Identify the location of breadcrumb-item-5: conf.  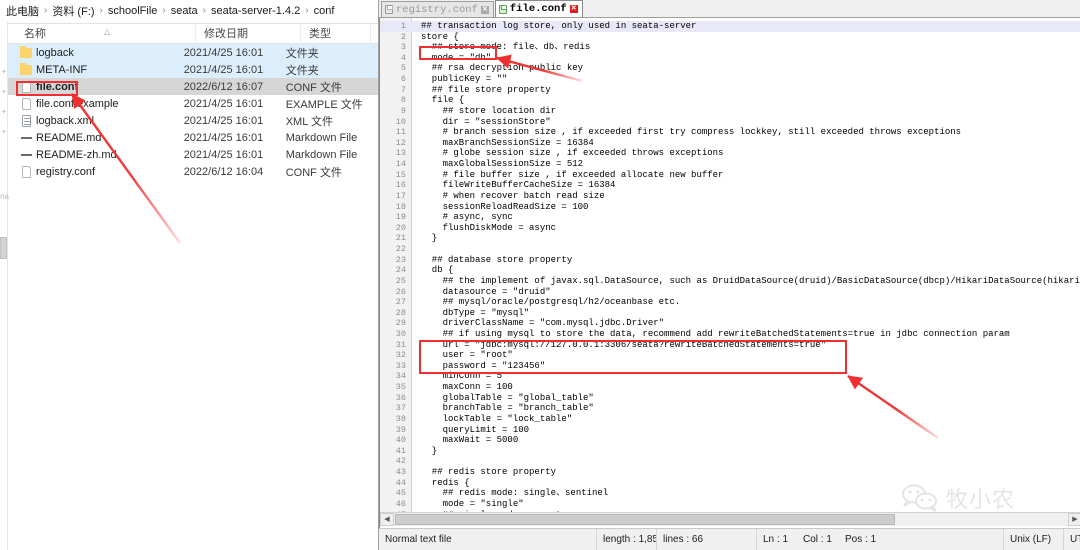
(324, 11).